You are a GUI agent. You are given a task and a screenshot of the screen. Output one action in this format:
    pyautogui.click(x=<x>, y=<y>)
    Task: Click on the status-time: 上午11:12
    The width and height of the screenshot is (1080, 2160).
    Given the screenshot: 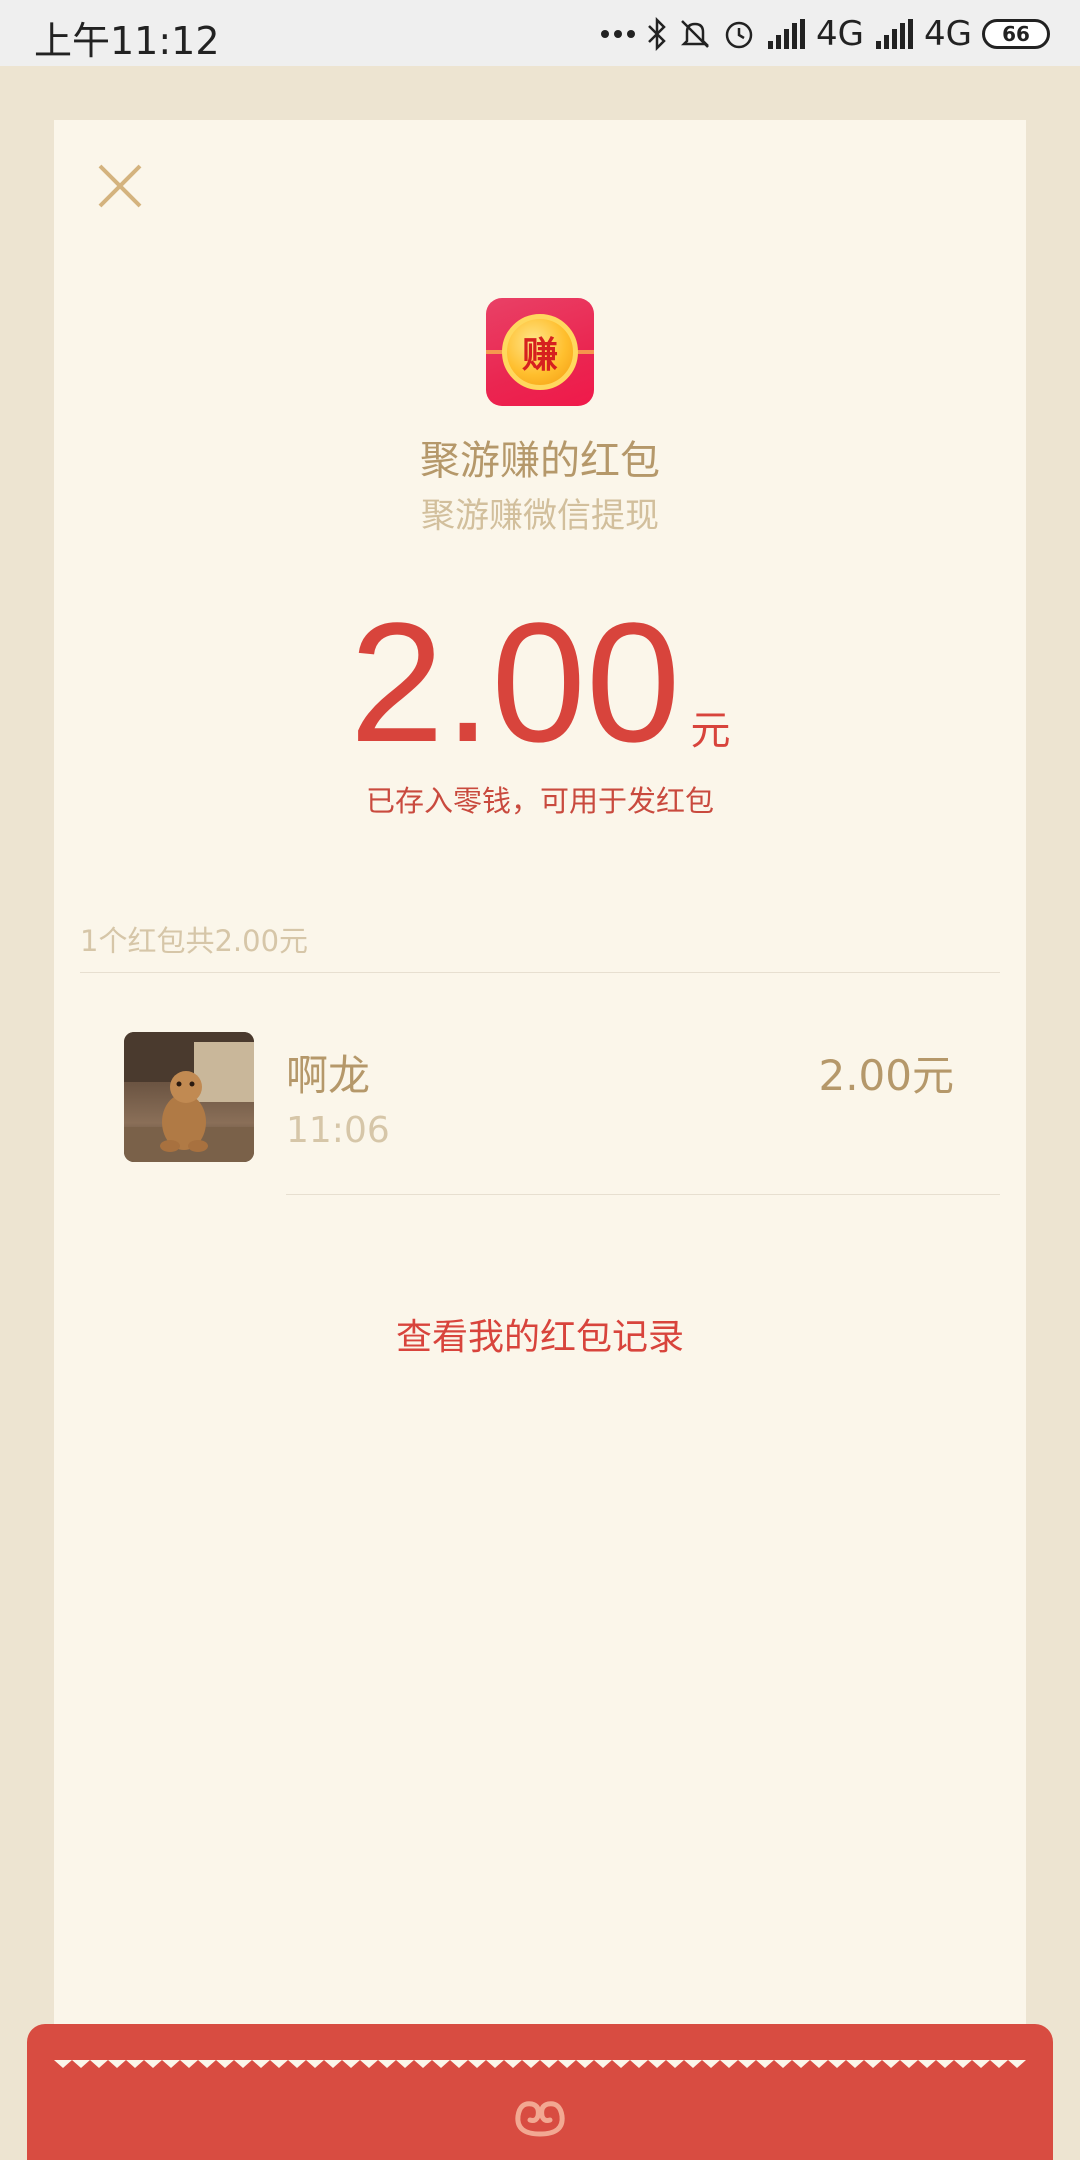 What is the action you would take?
    pyautogui.click(x=127, y=41)
    